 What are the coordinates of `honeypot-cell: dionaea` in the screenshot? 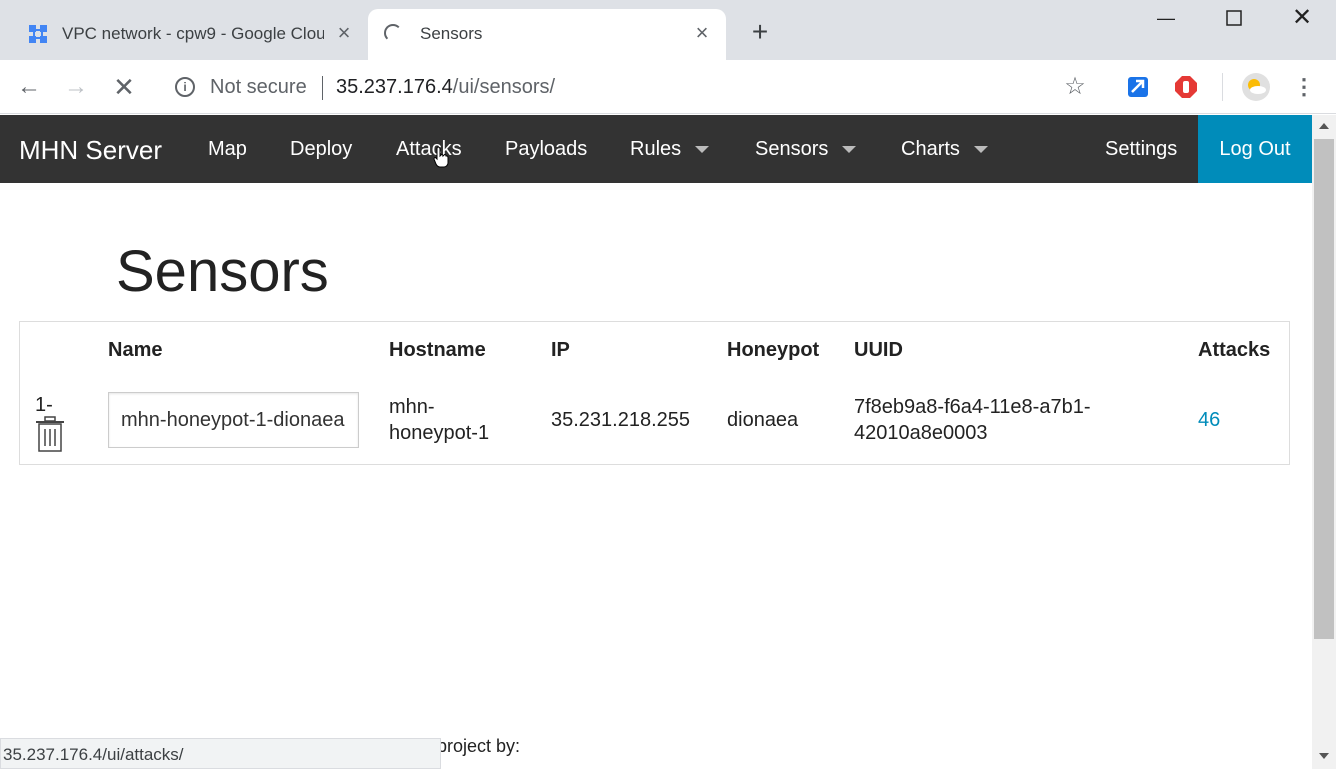 It's located at (763, 420).